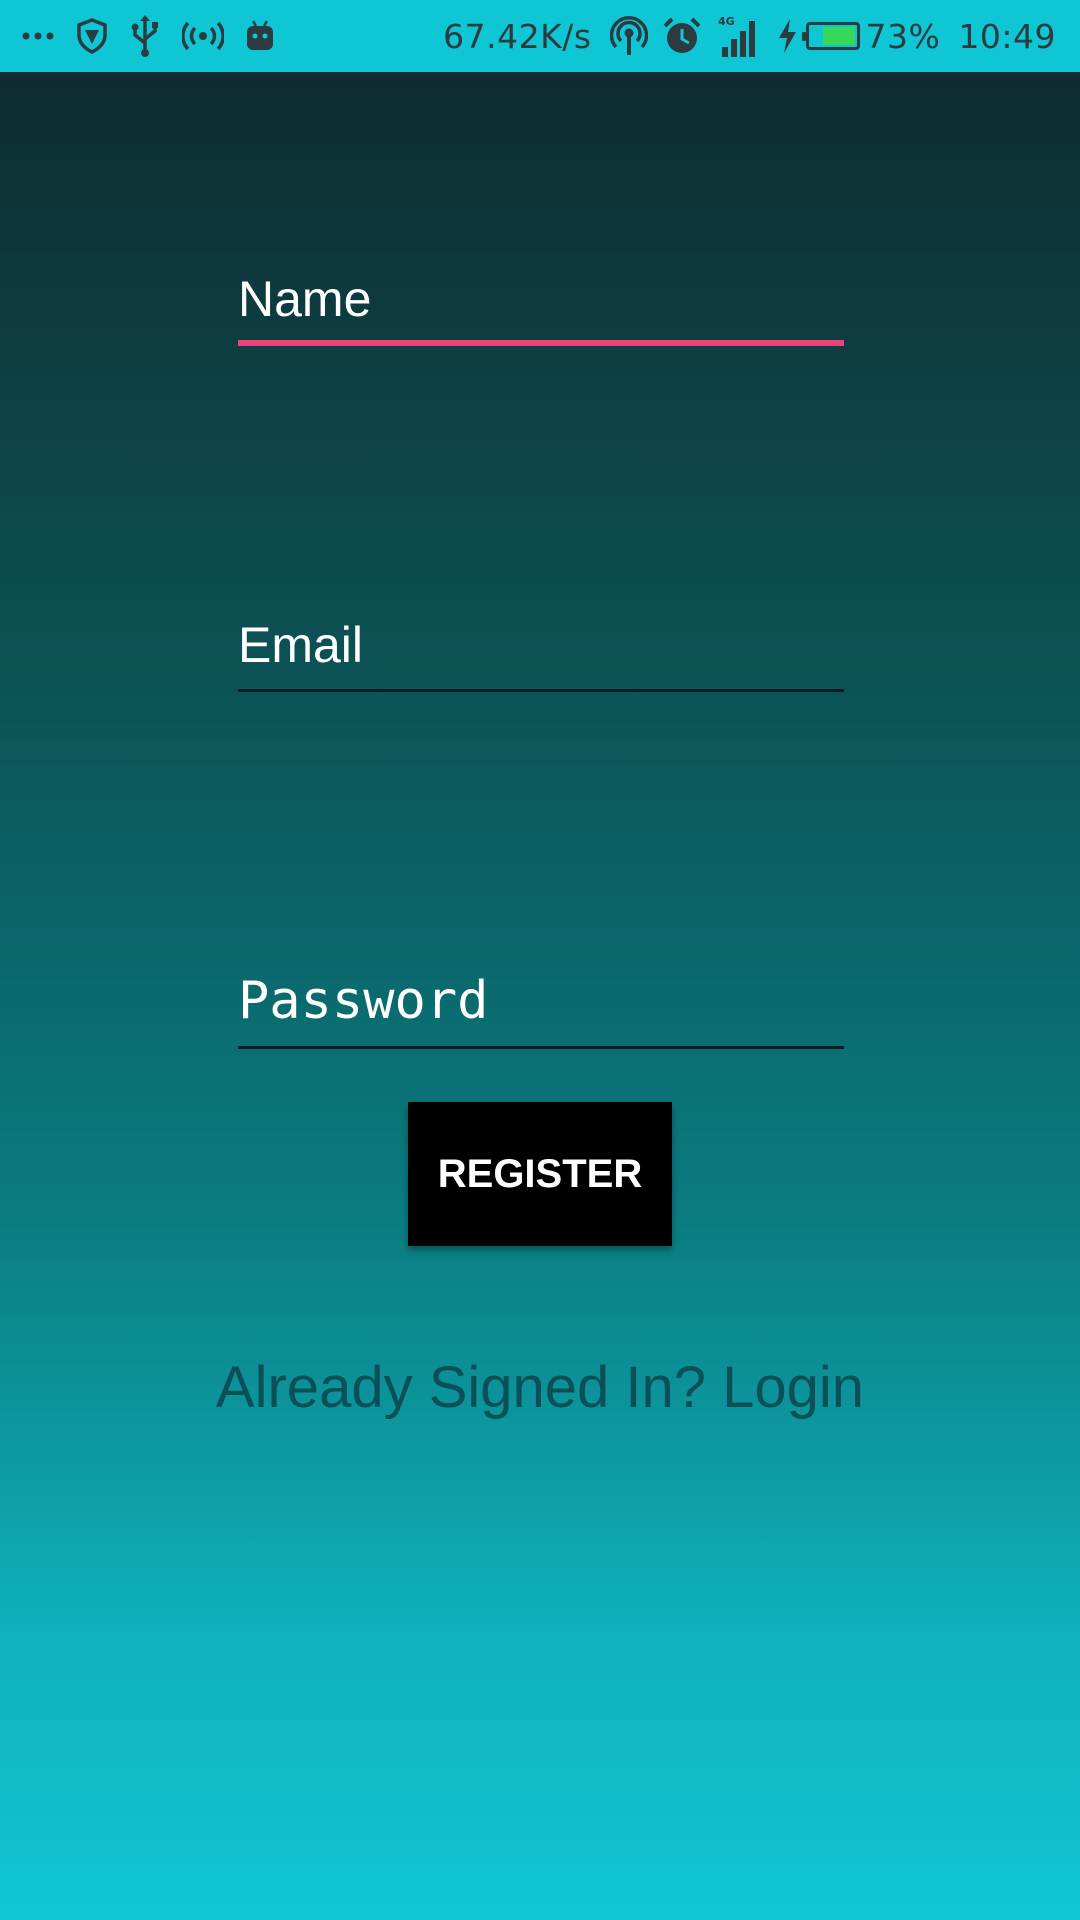 This screenshot has height=1920, width=1080. I want to click on more-dots-icon, so click(38, 36).